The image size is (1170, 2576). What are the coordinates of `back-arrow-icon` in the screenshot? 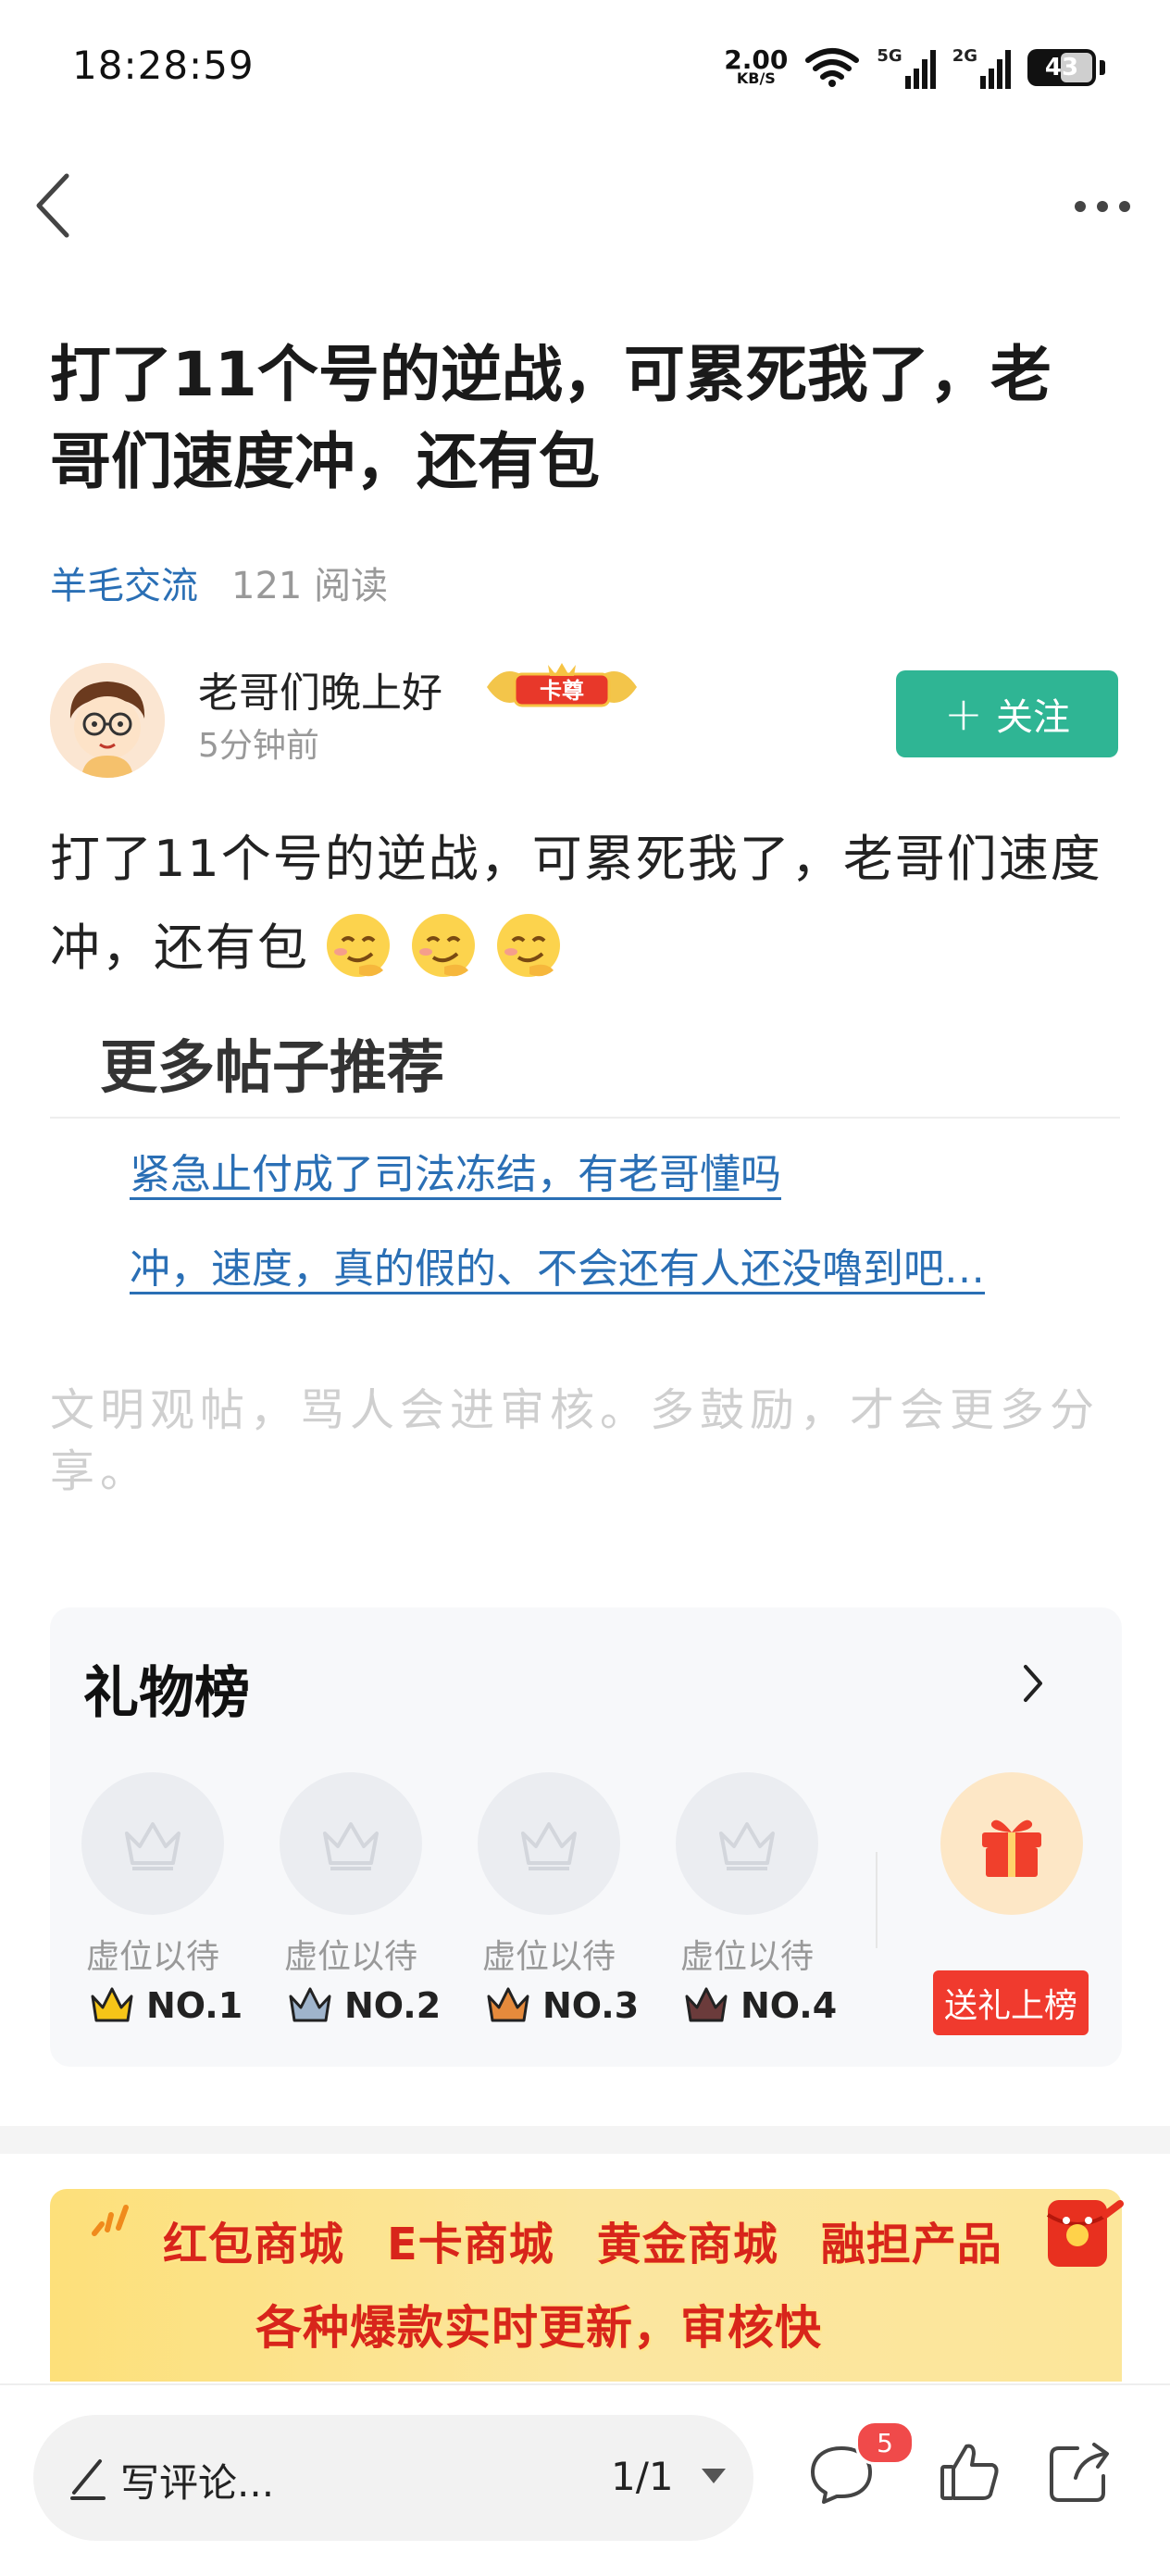 It's located at (52, 206).